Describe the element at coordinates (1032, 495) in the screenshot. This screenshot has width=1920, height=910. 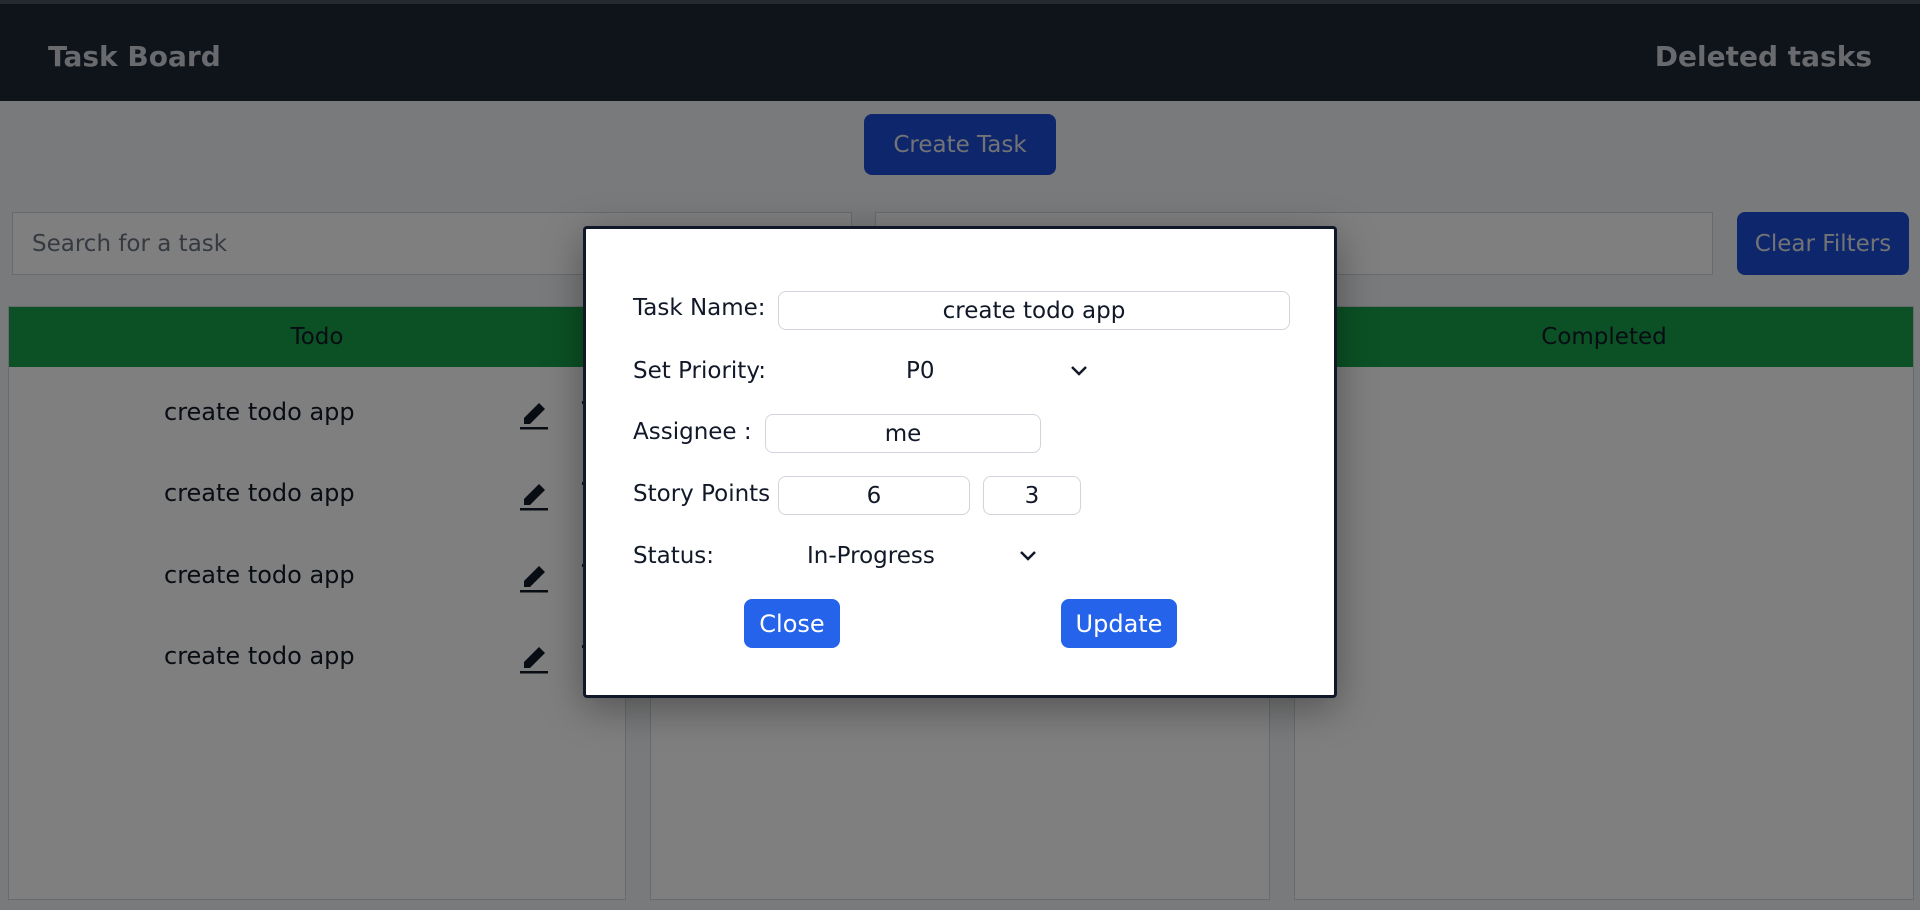
I see `story-points-secondary-input: 3` at that location.